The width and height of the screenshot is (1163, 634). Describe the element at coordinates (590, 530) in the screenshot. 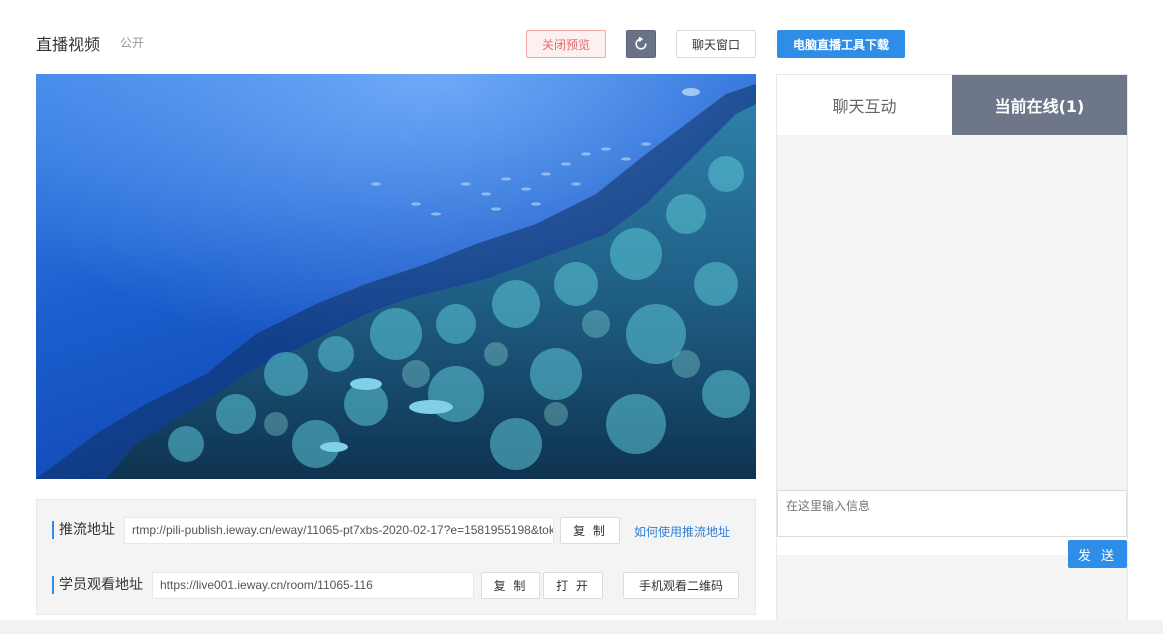

I see `copy-push-url-button: 复 制` at that location.